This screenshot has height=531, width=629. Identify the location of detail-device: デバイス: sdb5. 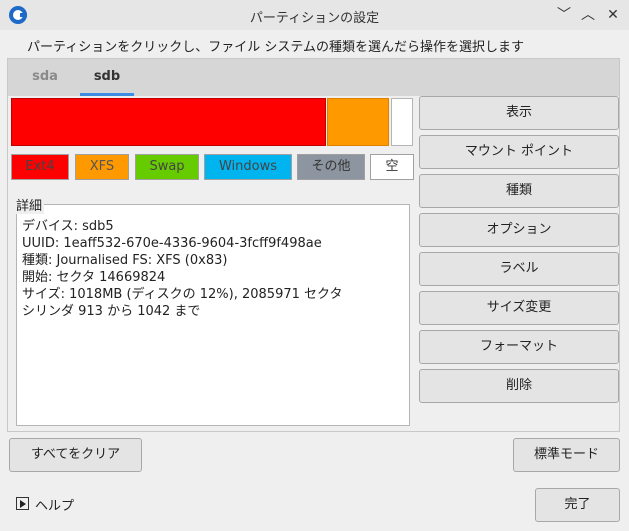
(68, 226).